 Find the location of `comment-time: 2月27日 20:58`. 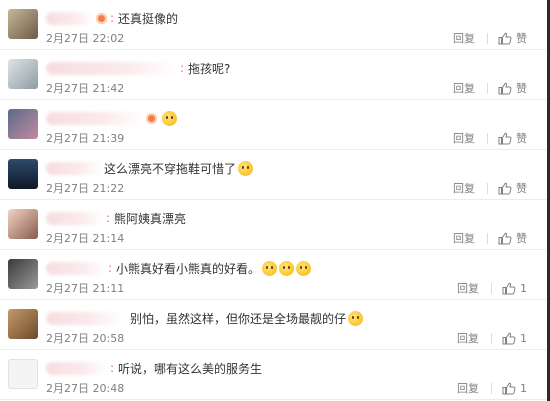

comment-time: 2月27日 20:58 is located at coordinates (85, 338).